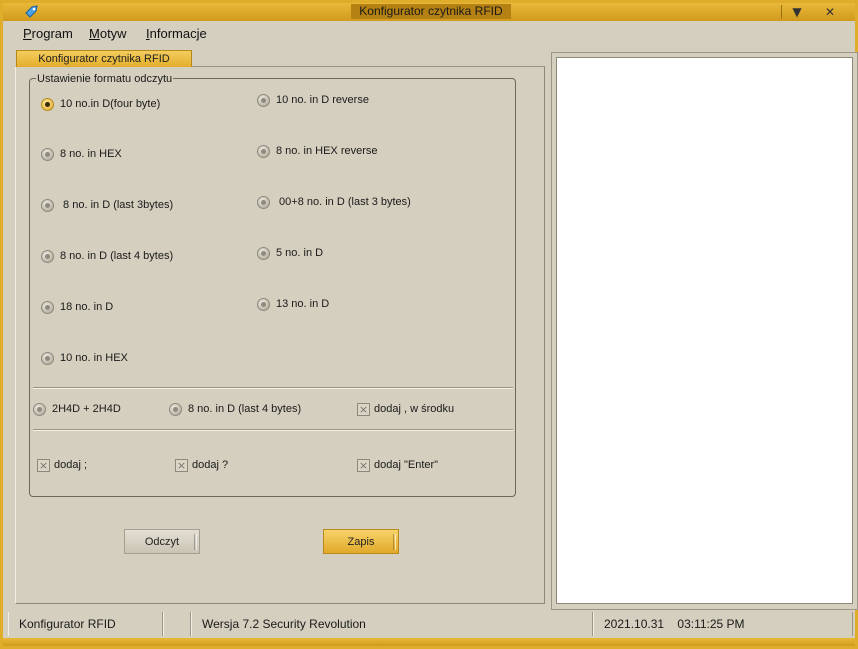 The height and width of the screenshot is (649, 858). I want to click on radio-8-no-in-hex-reverse: 8 no. in HEX reverse, so click(317, 151).